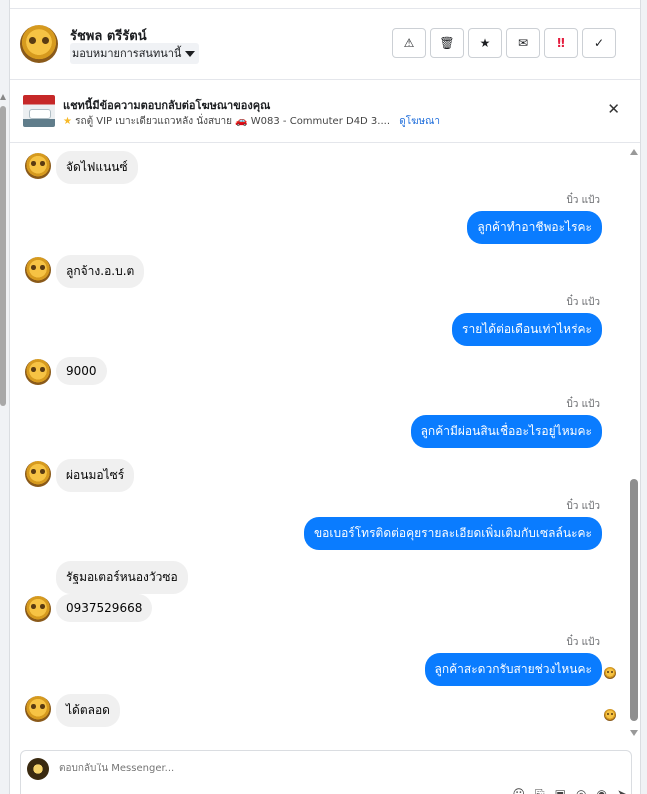 The image size is (647, 794). Describe the element at coordinates (519, 790) in the screenshot. I see `emoji-icon: ☺` at that location.